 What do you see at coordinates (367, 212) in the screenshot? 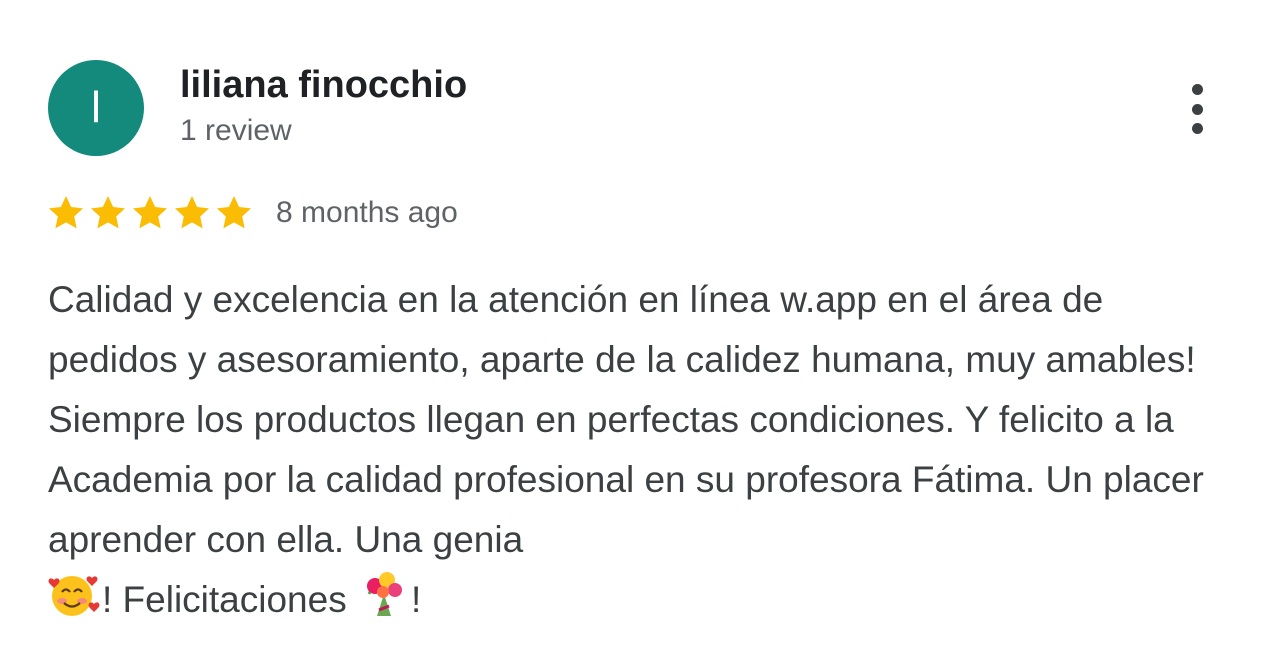
I see `review-date: 8 months ago` at bounding box center [367, 212].